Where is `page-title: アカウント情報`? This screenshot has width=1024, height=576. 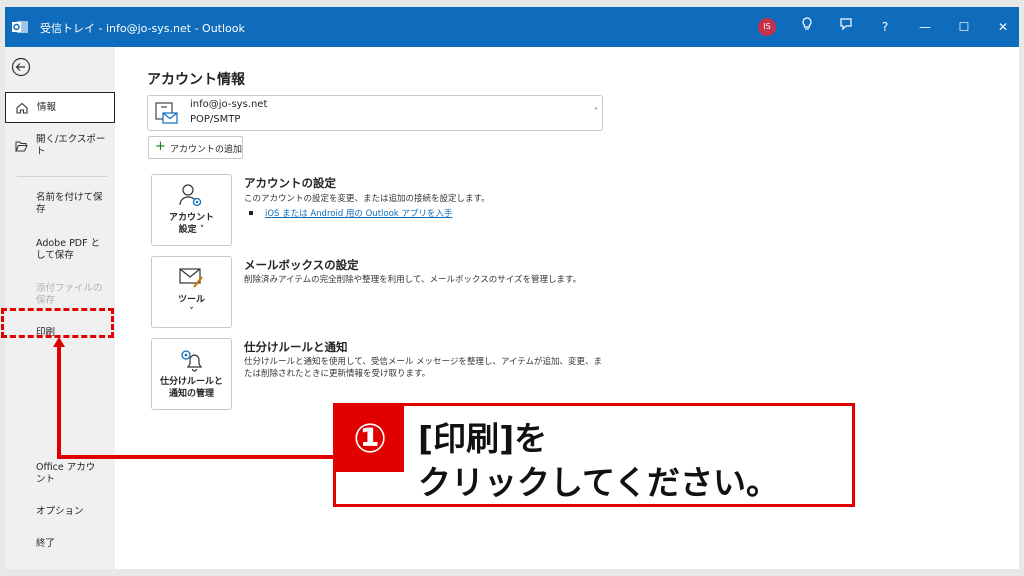 page-title: アカウント情報 is located at coordinates (196, 80).